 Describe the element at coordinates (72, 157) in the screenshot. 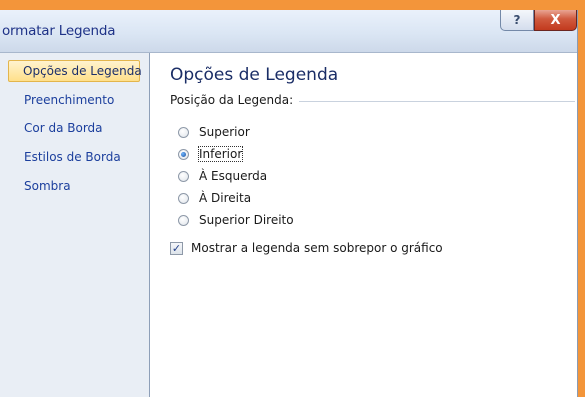

I see `sidebar-item-label: Estilos de Borda` at that location.